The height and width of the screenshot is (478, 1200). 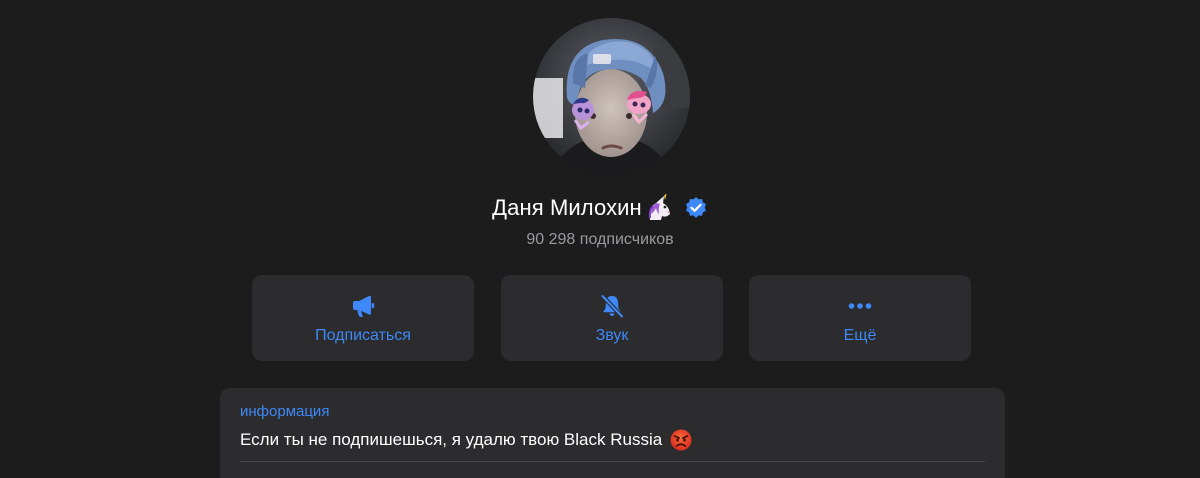 What do you see at coordinates (363, 335) in the screenshot?
I see `subscribe-button-label: Подписаться` at bounding box center [363, 335].